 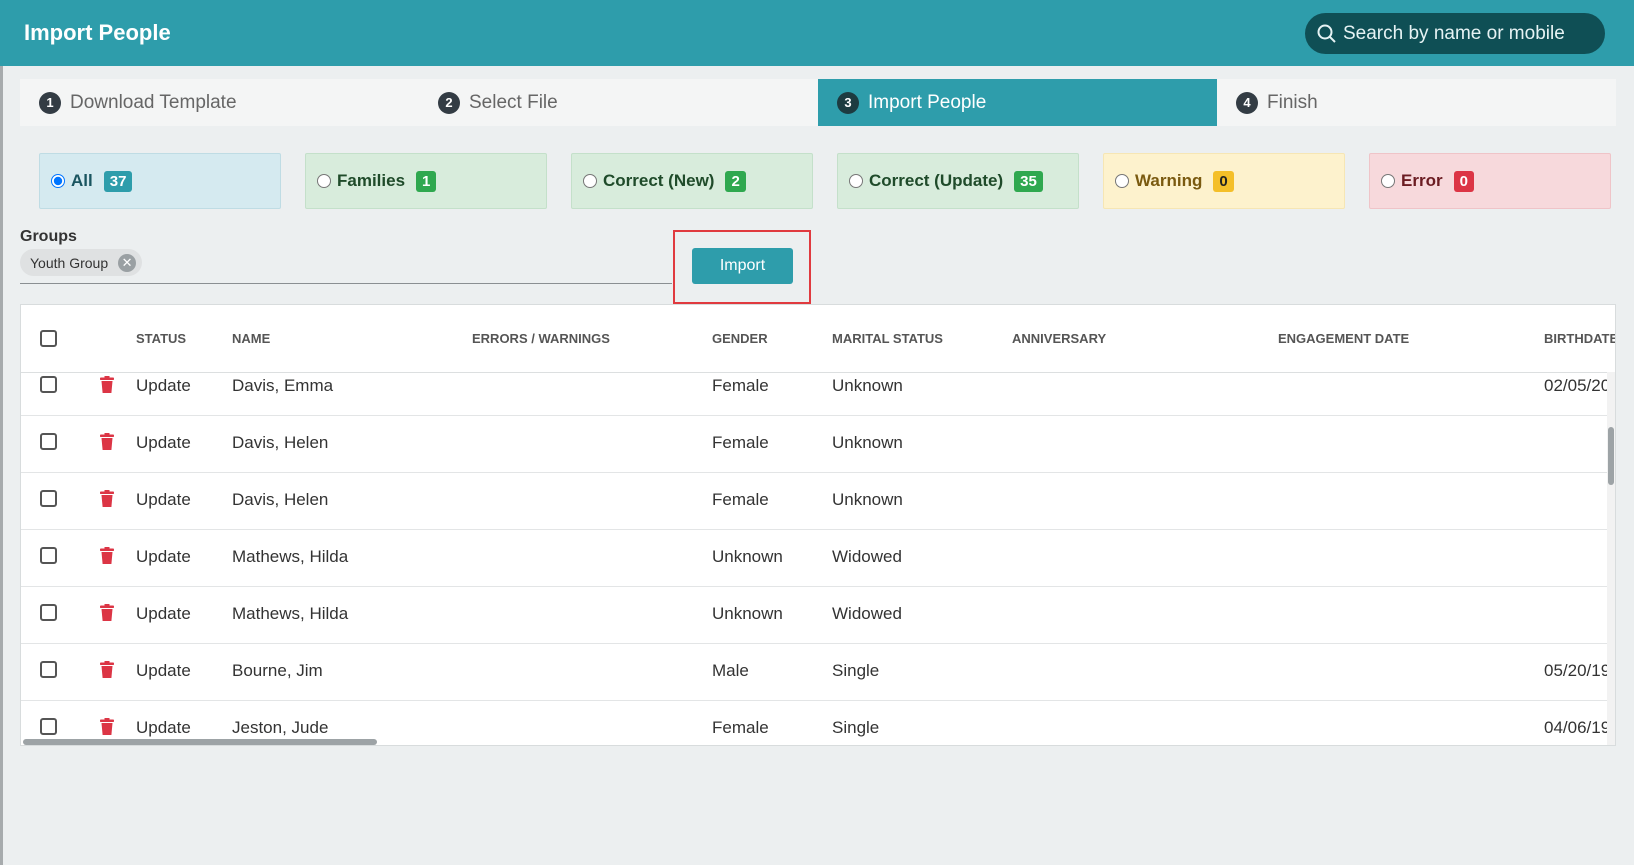 I want to click on step-label: Finish, so click(x=1292, y=102).